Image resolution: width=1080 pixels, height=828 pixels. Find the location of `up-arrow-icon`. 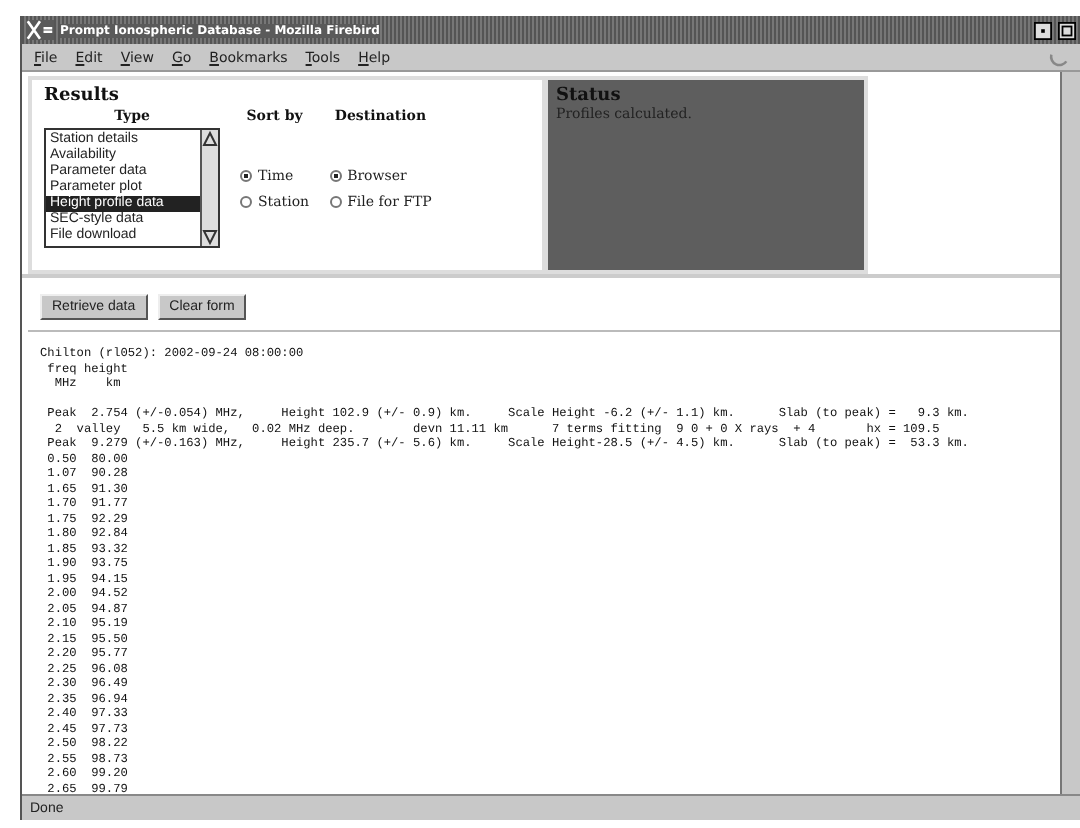

up-arrow-icon is located at coordinates (210, 139).